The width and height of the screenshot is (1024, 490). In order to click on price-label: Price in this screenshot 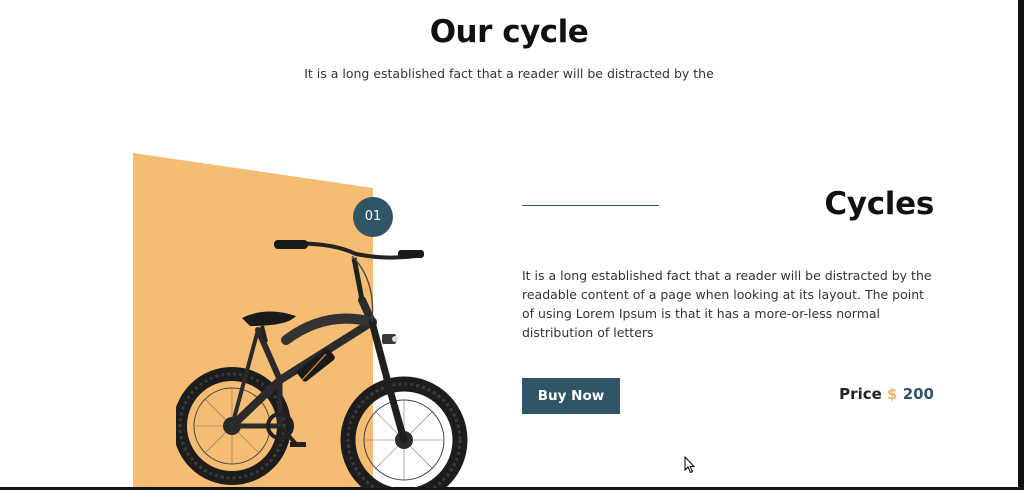, I will do `click(860, 394)`.